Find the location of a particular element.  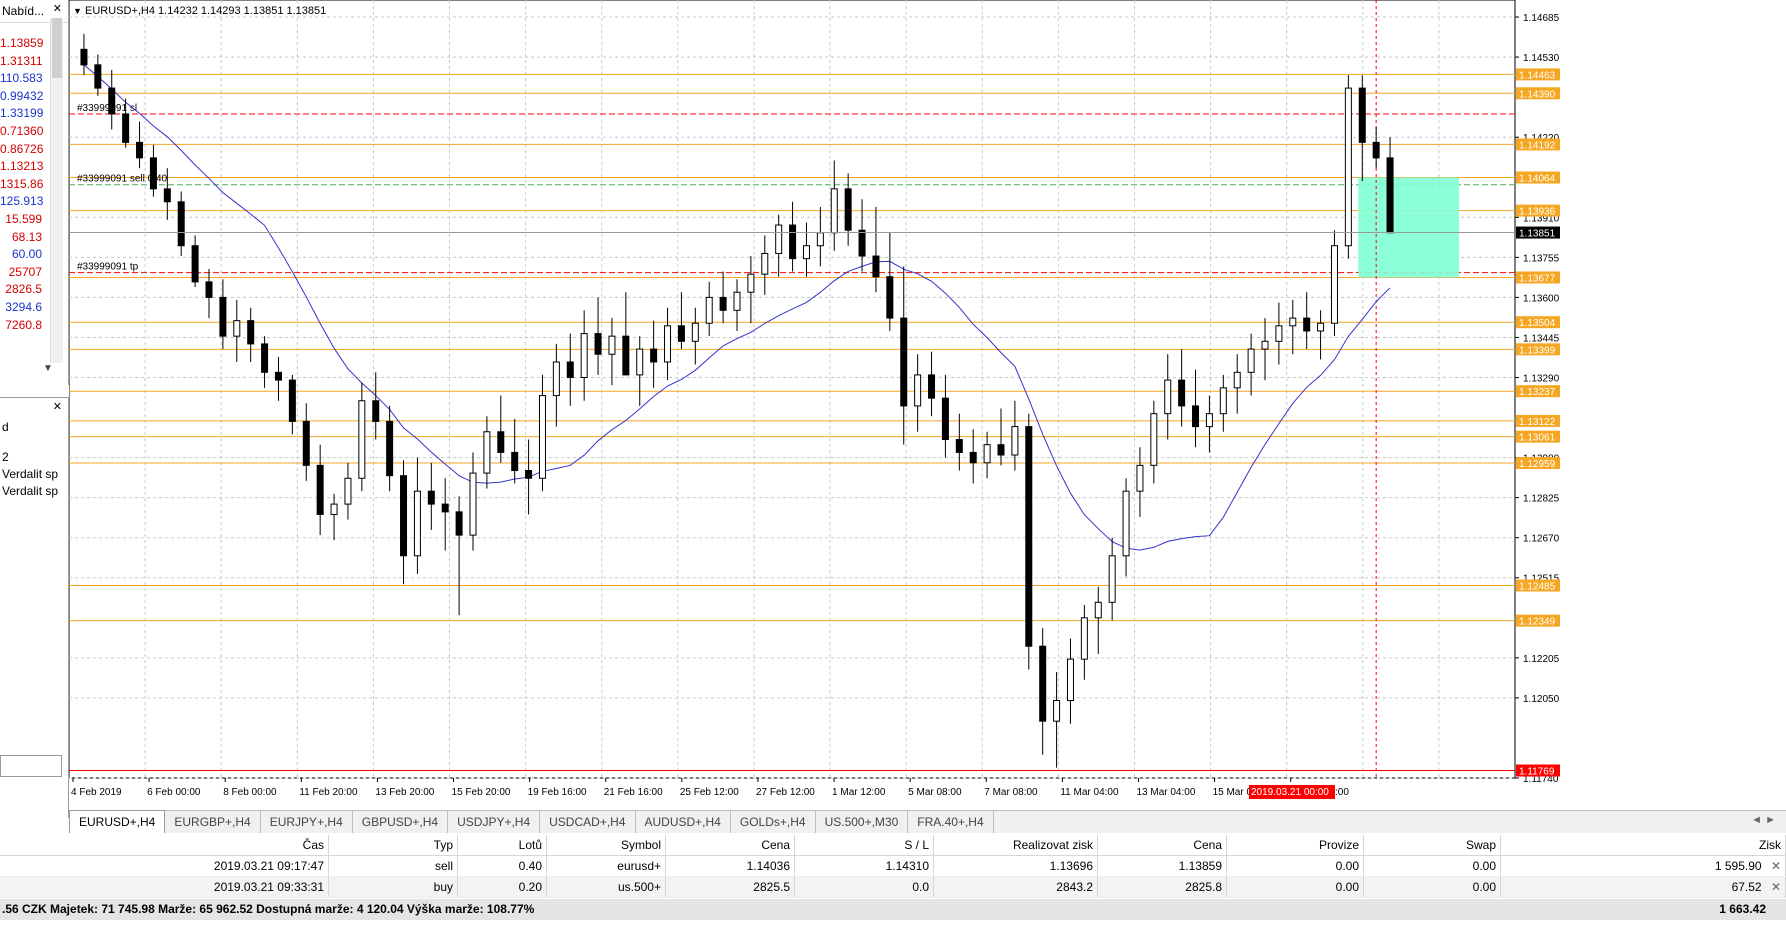

market-watch-price: 2826.5 is located at coordinates (21, 289).